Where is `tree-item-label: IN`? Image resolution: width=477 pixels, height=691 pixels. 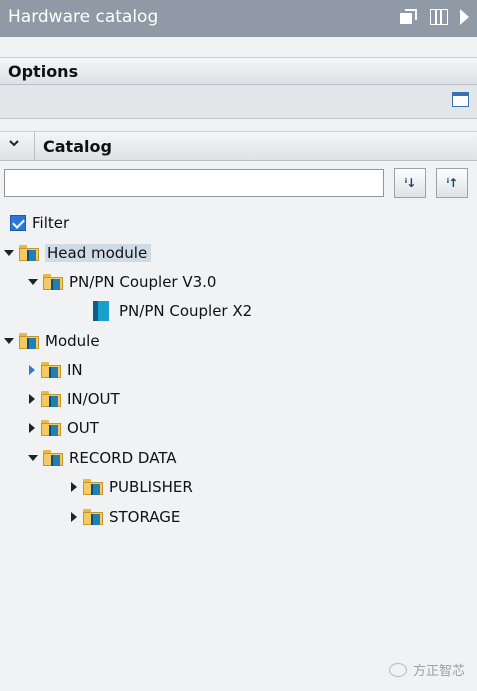
tree-item-label: IN is located at coordinates (75, 370).